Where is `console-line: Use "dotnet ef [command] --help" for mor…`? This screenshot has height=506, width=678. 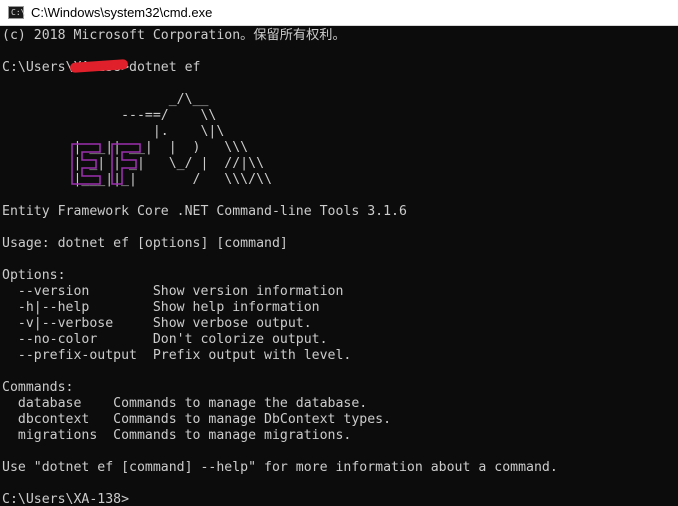 console-line: Use "dotnet ef [command] --help" for mor… is located at coordinates (280, 467).